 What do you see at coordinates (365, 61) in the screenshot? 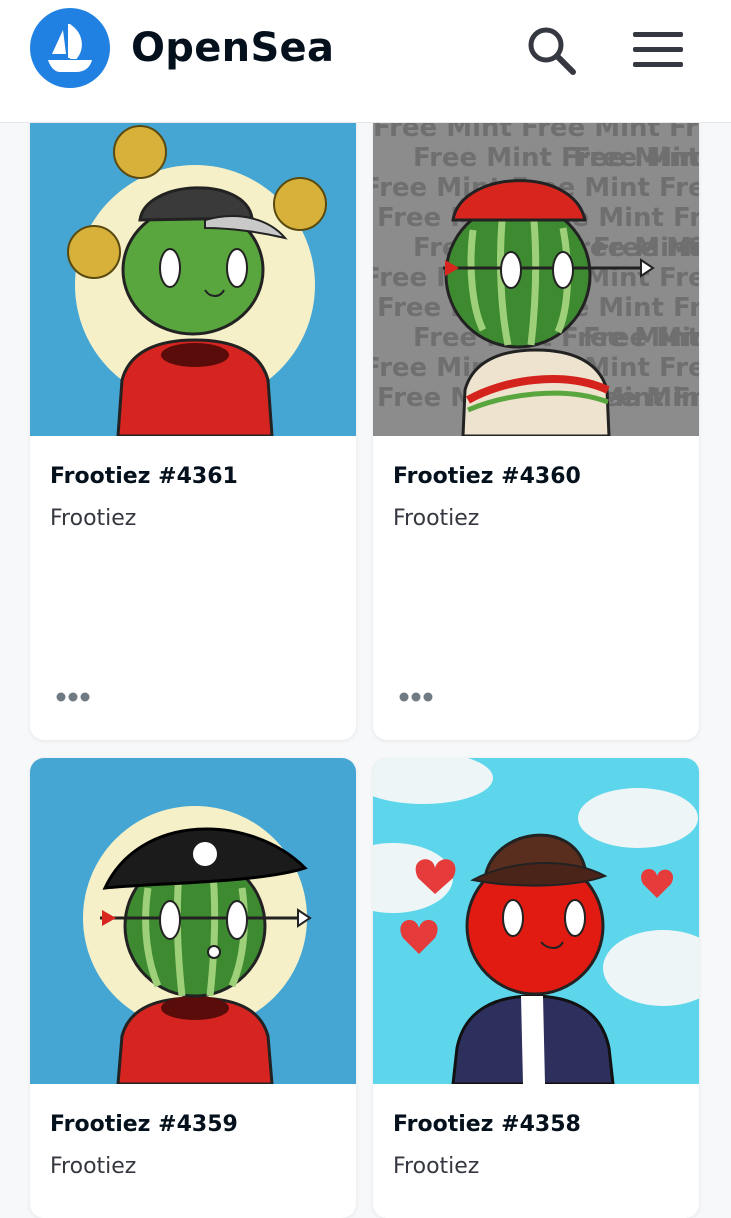
I see `top-header: OpenSea` at bounding box center [365, 61].